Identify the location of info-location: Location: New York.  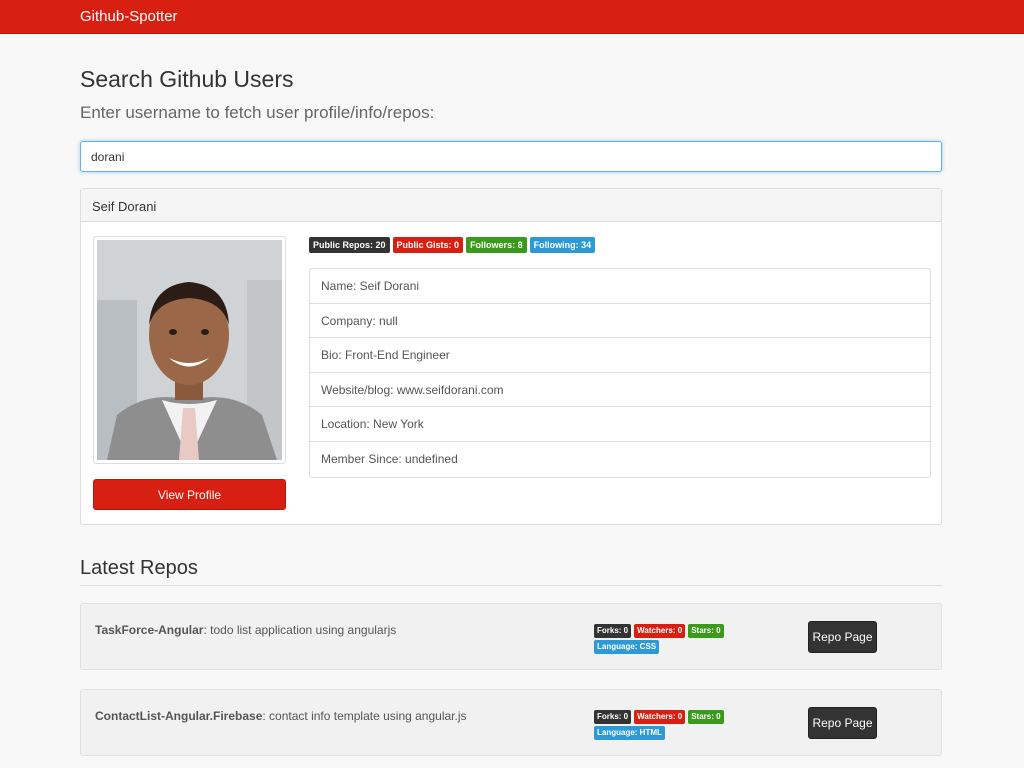
(620, 424).